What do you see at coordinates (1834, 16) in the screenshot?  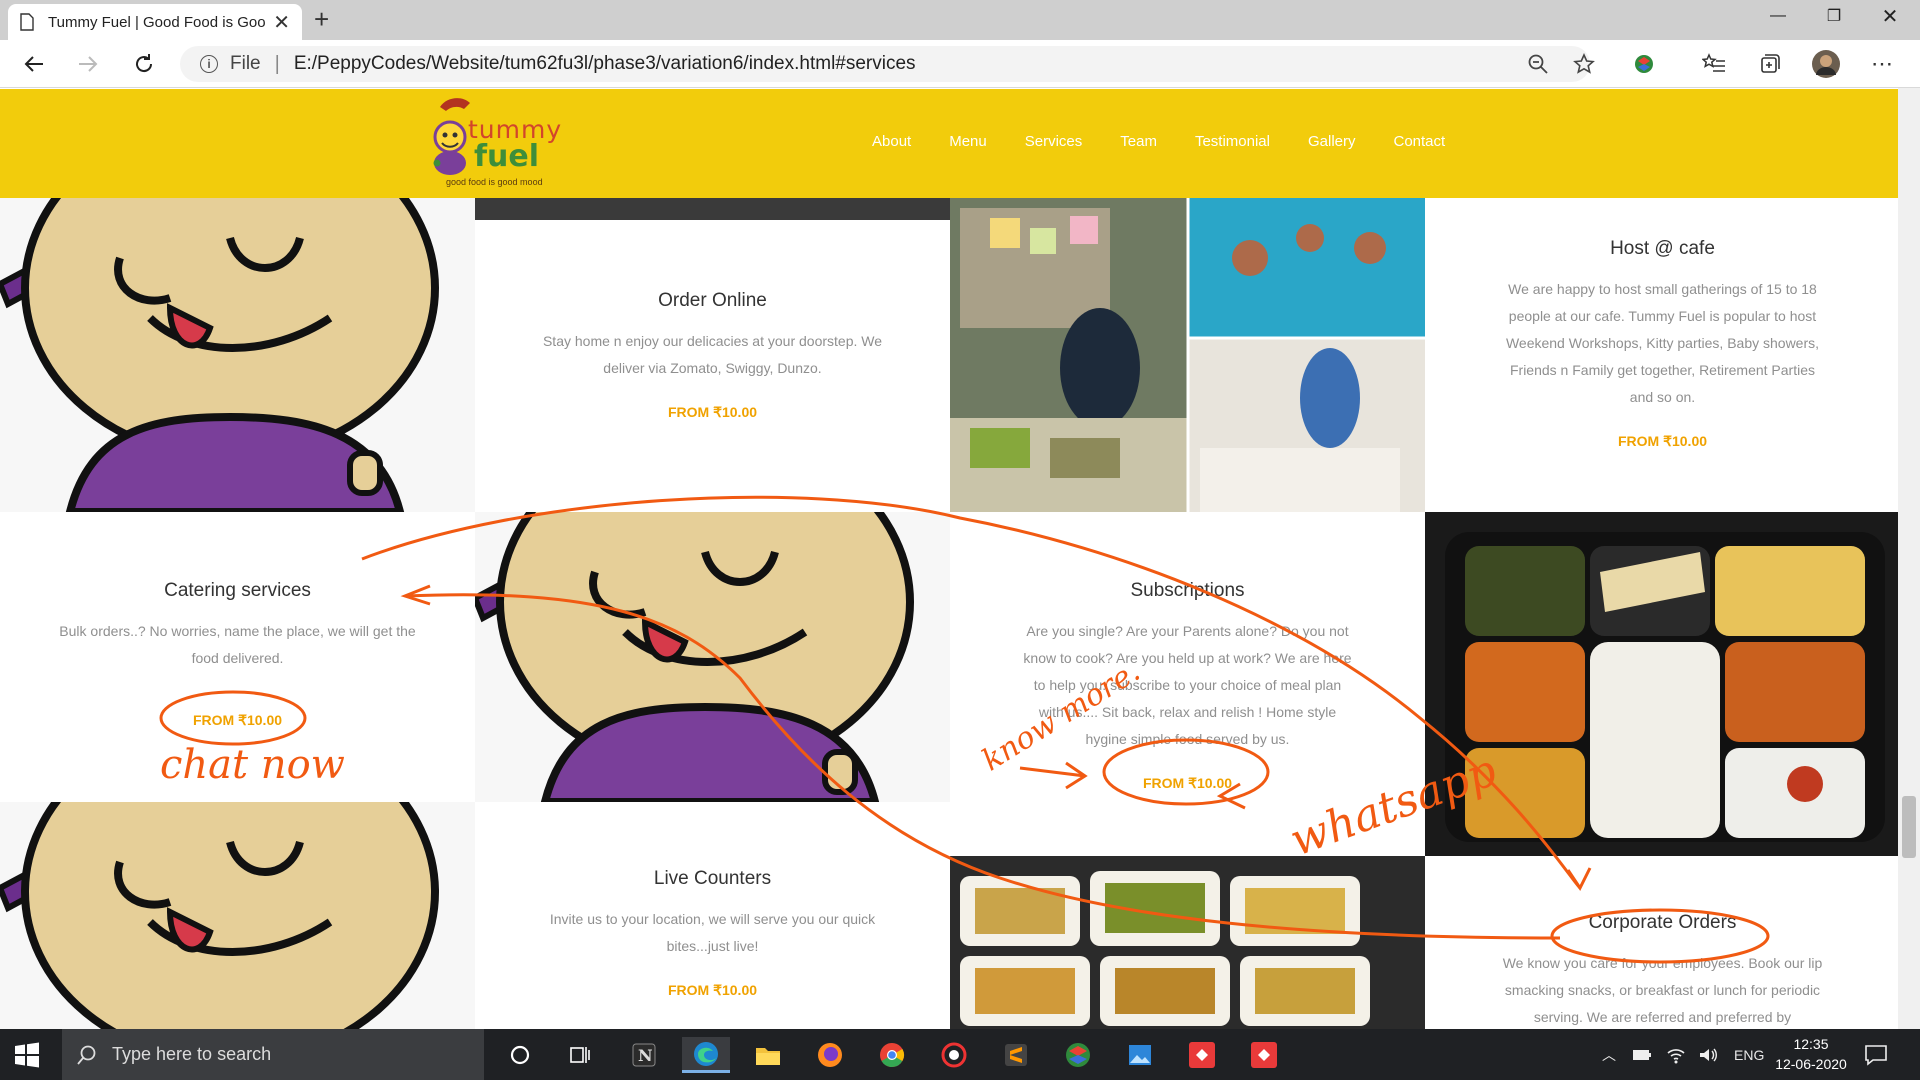 I see `maximize-icon: ❐` at bounding box center [1834, 16].